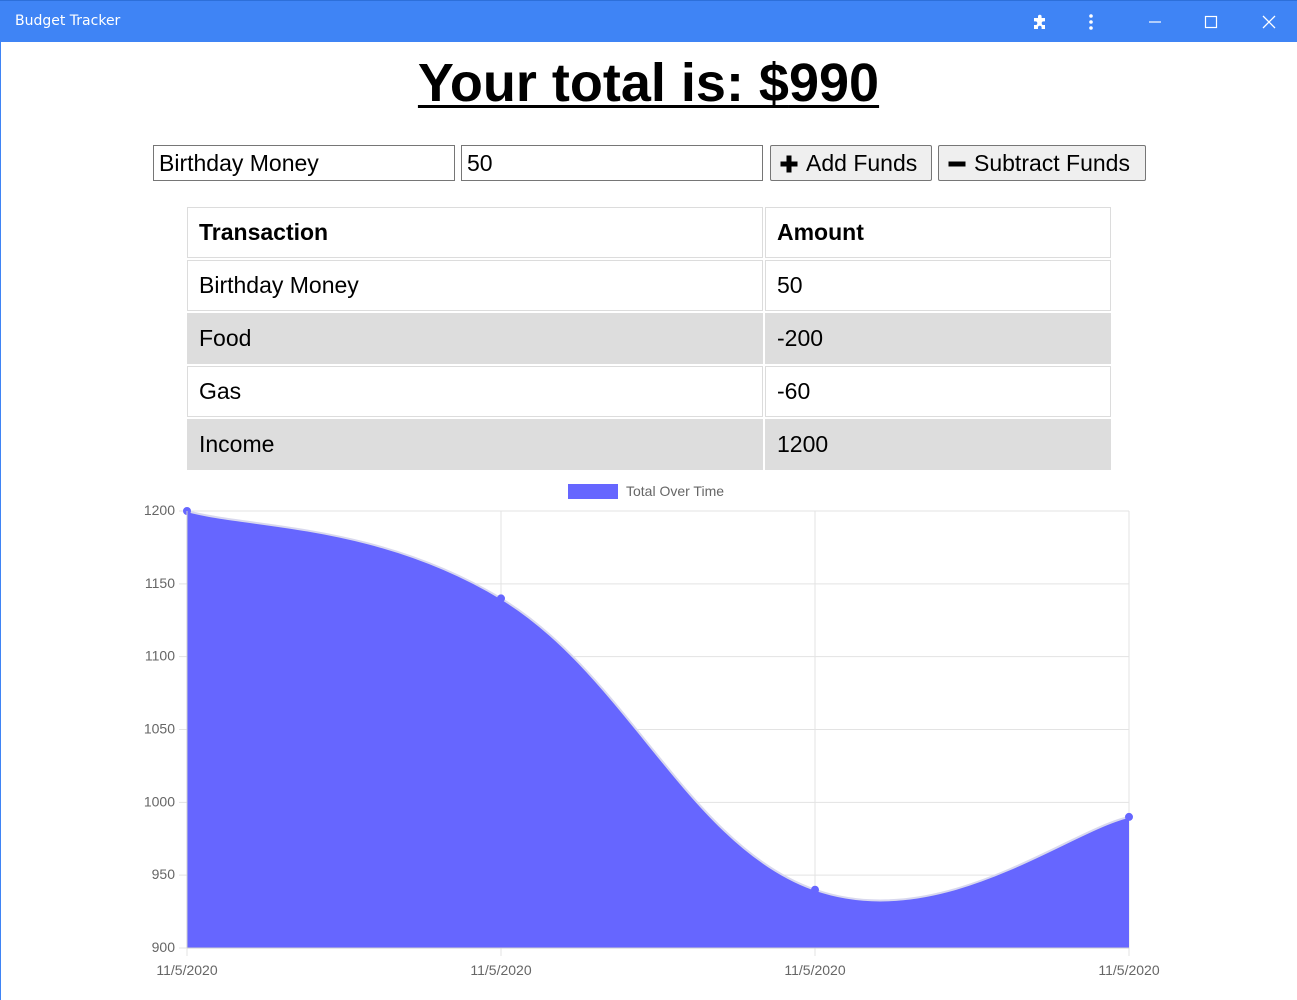 The height and width of the screenshot is (1000, 1297). Describe the element at coordinates (475, 338) in the screenshot. I see `row-name: Food` at that location.